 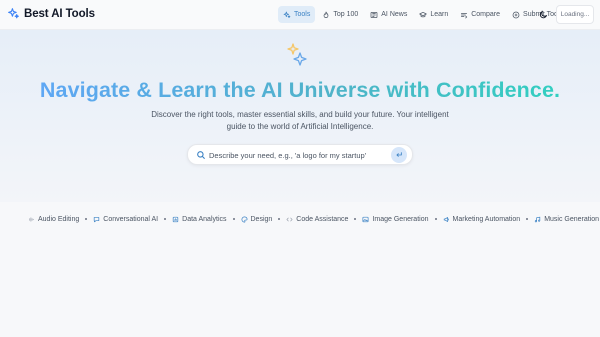 What do you see at coordinates (394, 14) in the screenshot?
I see `nav-item-label: AI News` at bounding box center [394, 14].